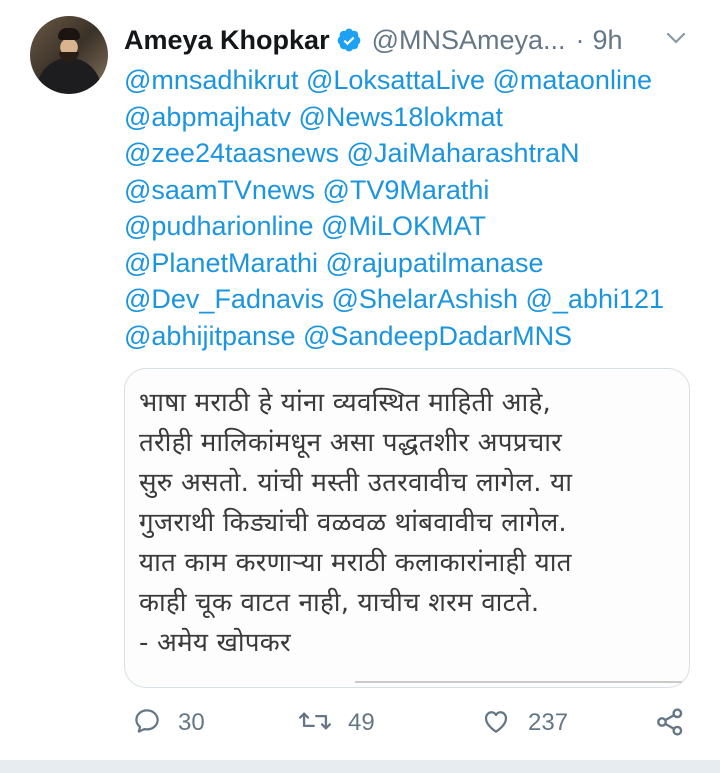 This screenshot has height=773, width=720. Describe the element at coordinates (336, 723) in the screenshot. I see `retweet-button: 49` at that location.